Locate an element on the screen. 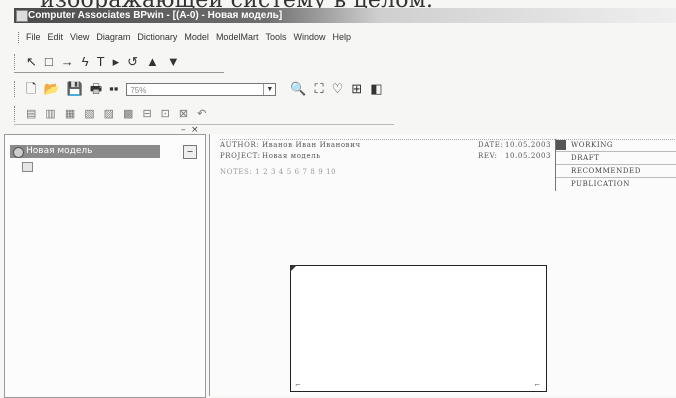 The image size is (676, 398). project-value: Новая модель is located at coordinates (291, 156).